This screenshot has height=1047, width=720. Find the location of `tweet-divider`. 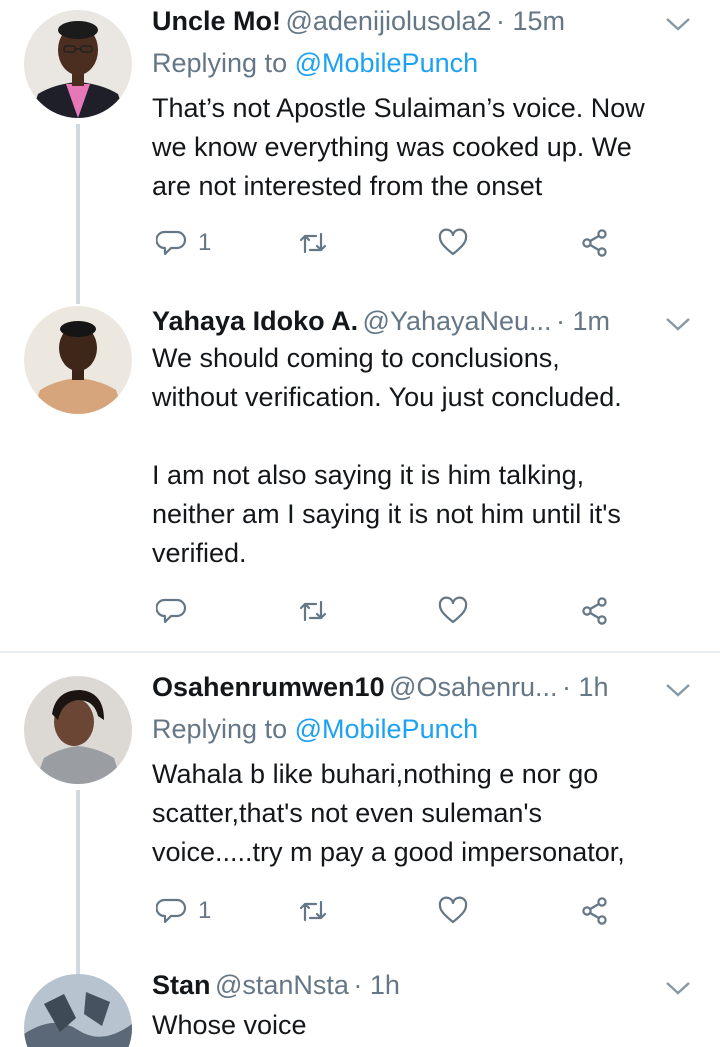

tweet-divider is located at coordinates (360, 652).